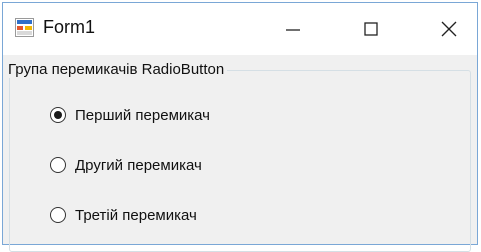  I want to click on close-icon, so click(449, 29).